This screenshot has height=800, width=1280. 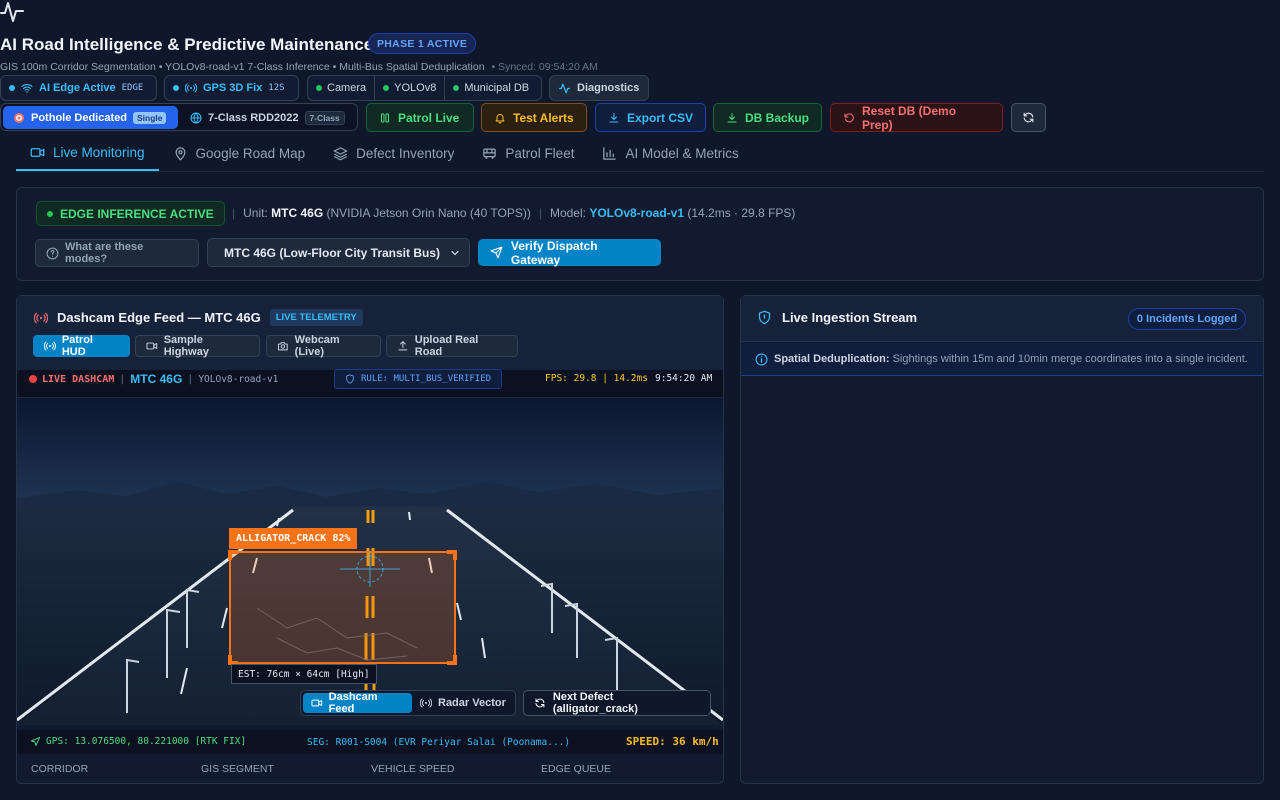 I want to click on tab-defect-inventory: Defect Inventory, so click(x=393, y=153).